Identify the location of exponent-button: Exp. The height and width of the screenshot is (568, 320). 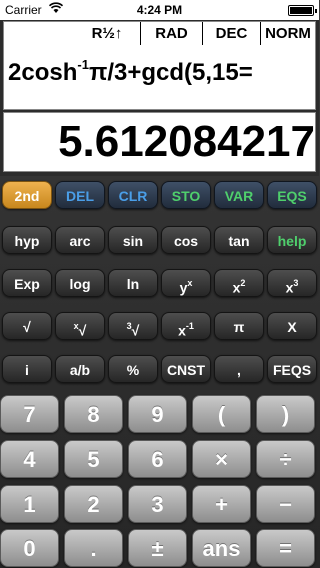
(27, 283).